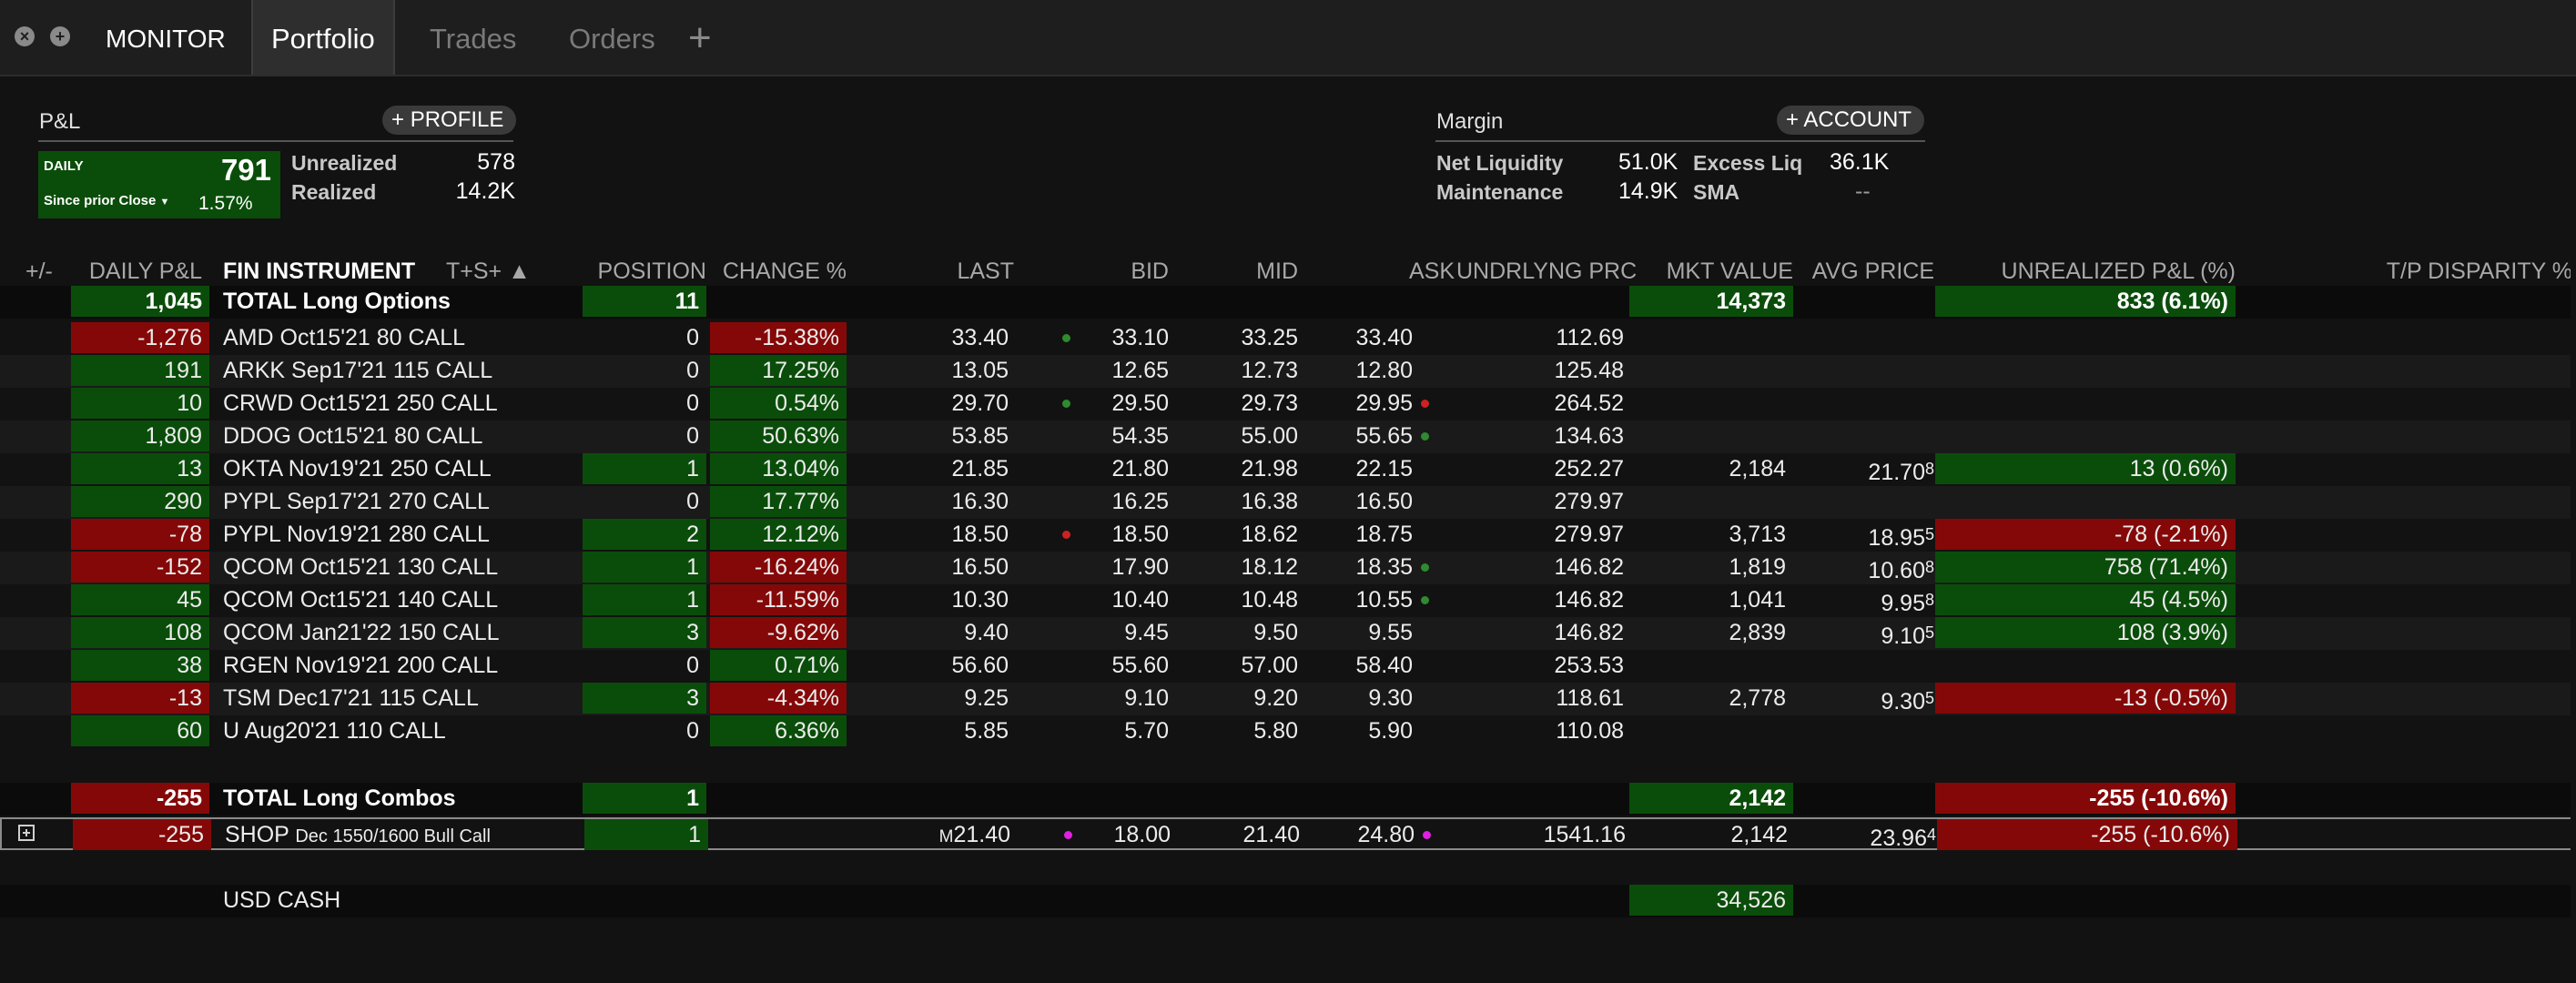  I want to click on tab-monitor: MONITOR, so click(165, 37).